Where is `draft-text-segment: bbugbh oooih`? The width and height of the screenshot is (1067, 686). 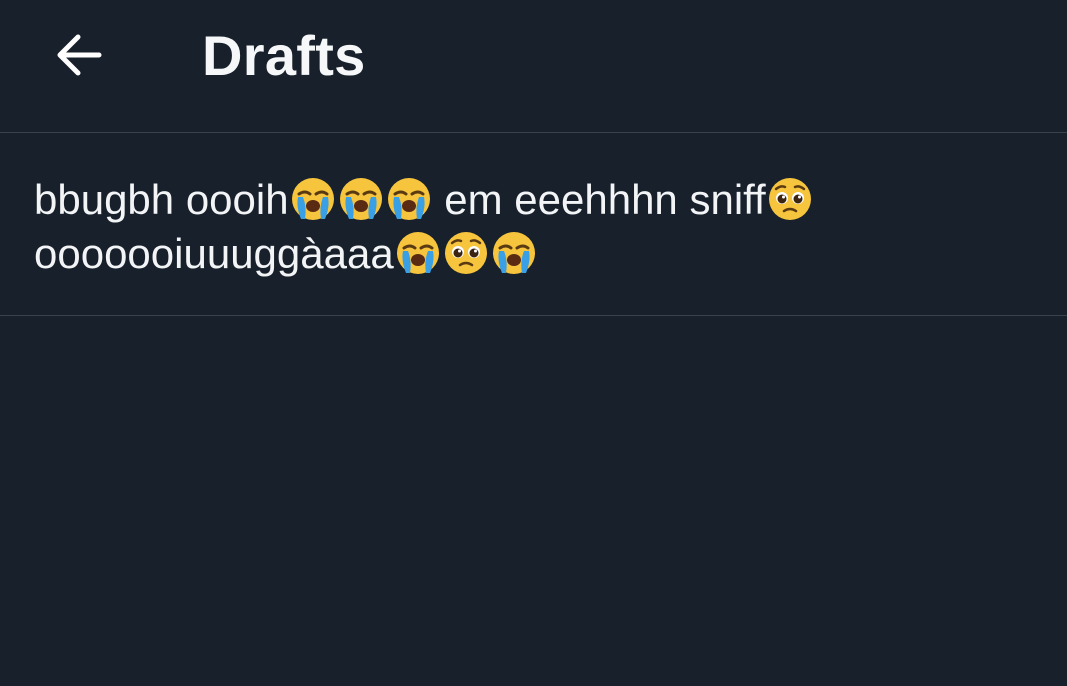 draft-text-segment: bbugbh oooih is located at coordinates (161, 199).